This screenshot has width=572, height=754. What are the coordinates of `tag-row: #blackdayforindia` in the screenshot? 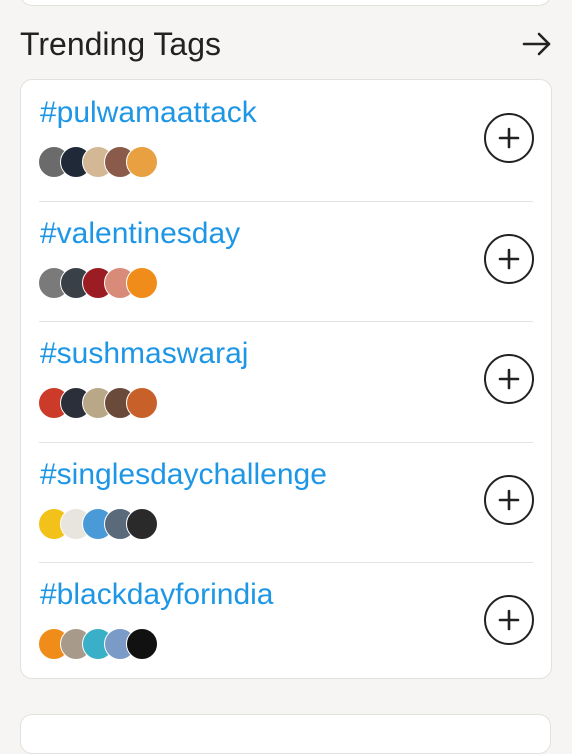 It's located at (286, 620).